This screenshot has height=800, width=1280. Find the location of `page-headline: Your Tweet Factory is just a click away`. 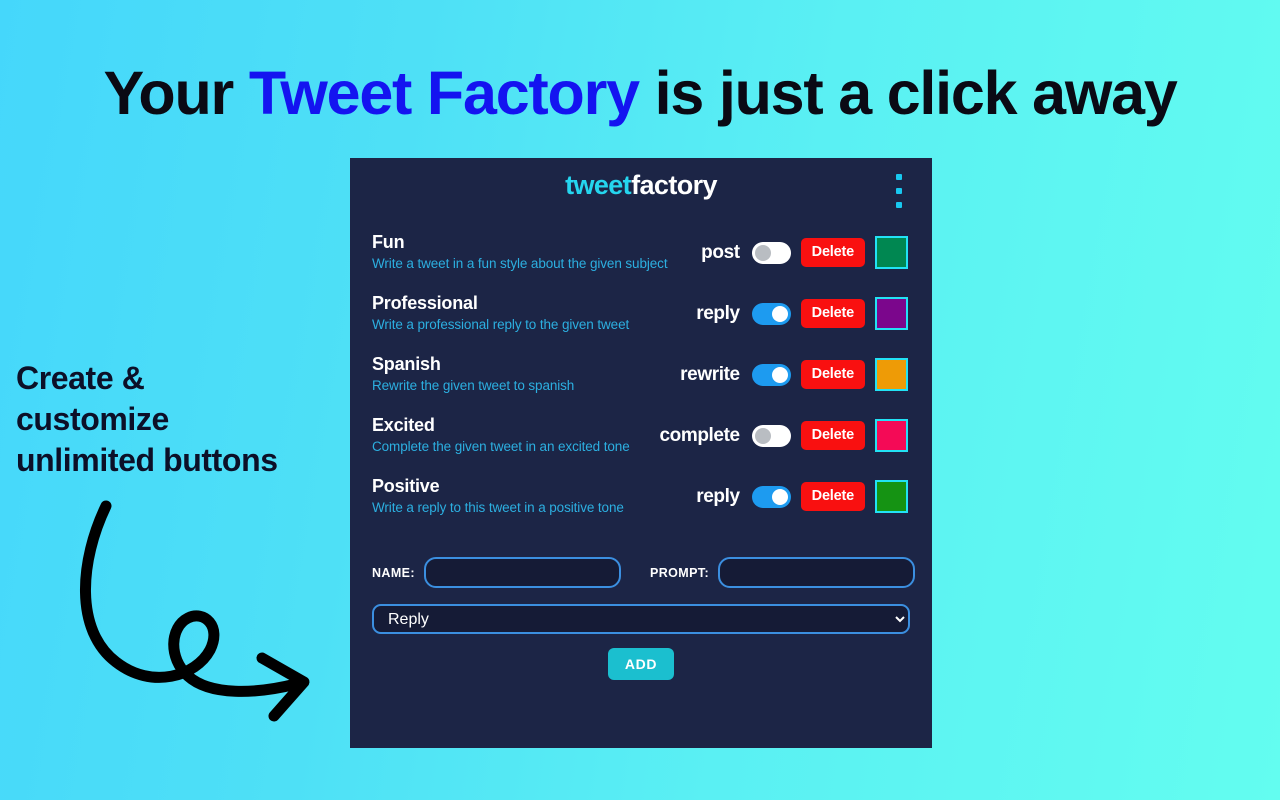

page-headline: Your Tweet Factory is just a click away is located at coordinates (640, 93).